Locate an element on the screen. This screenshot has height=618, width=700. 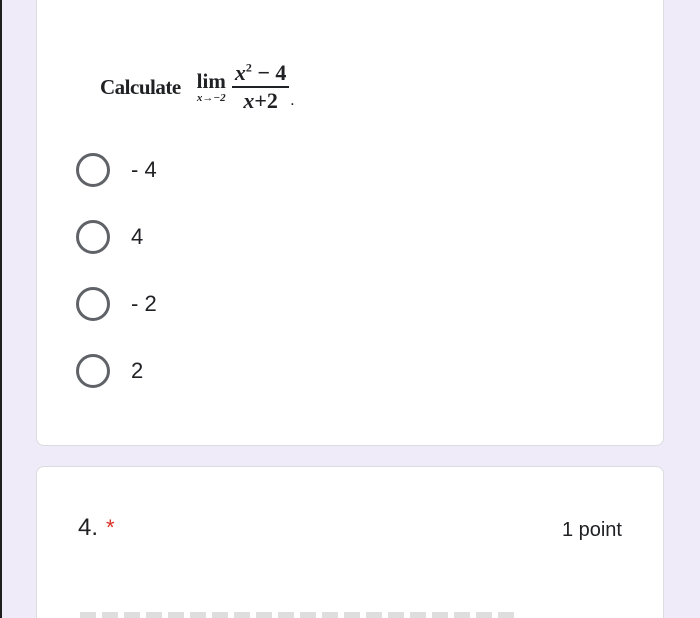
option-minus-4: - 4 is located at coordinates (226, 170).